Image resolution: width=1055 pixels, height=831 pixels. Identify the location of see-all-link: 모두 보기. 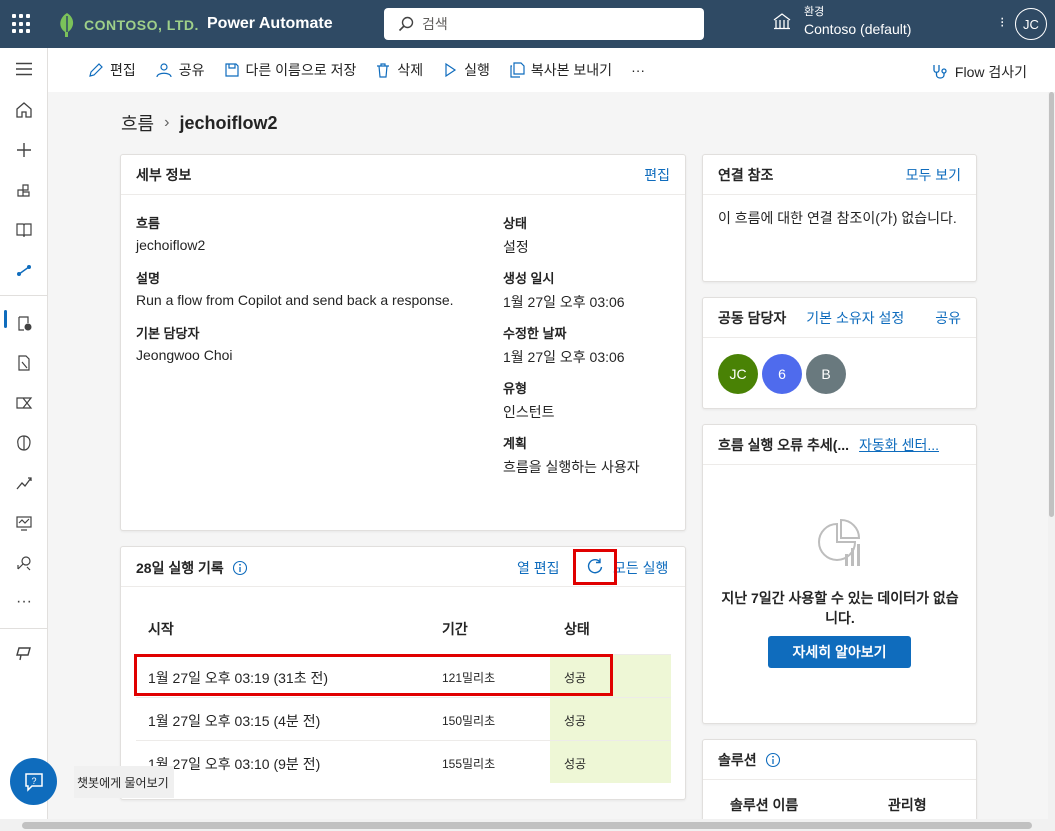
(933, 175).